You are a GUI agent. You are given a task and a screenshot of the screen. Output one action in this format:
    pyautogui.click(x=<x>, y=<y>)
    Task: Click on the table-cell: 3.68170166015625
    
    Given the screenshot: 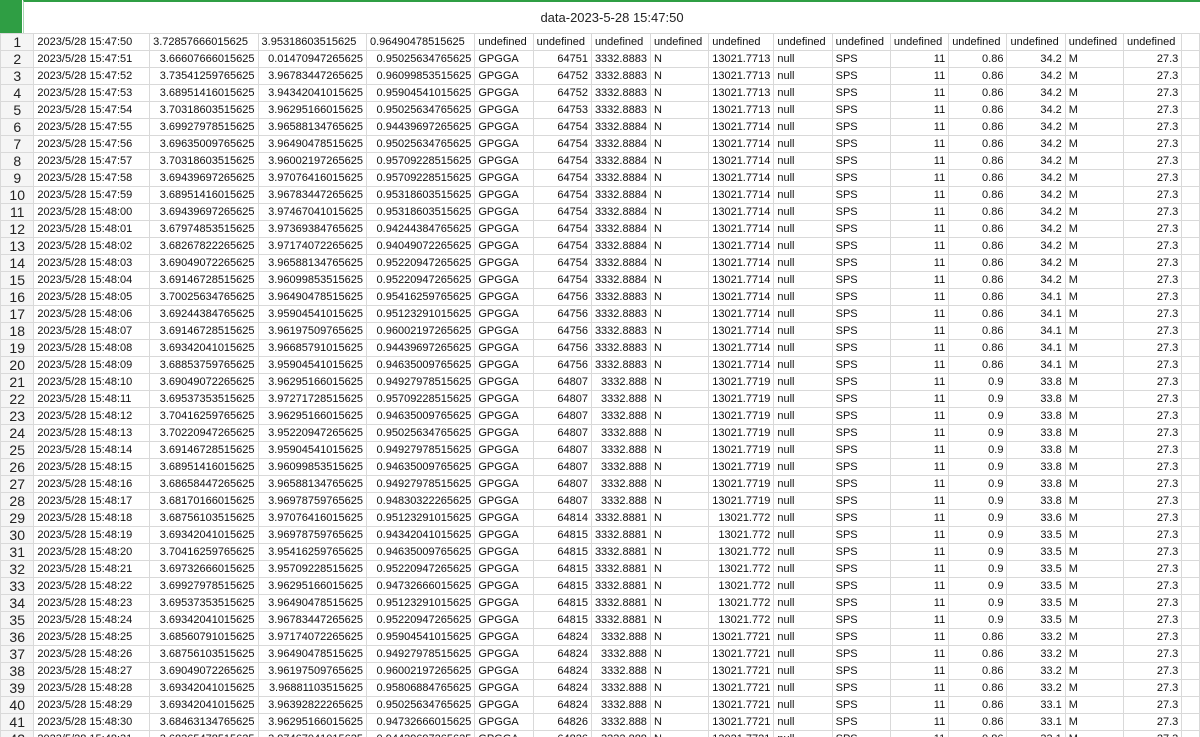 What is the action you would take?
    pyautogui.click(x=204, y=501)
    